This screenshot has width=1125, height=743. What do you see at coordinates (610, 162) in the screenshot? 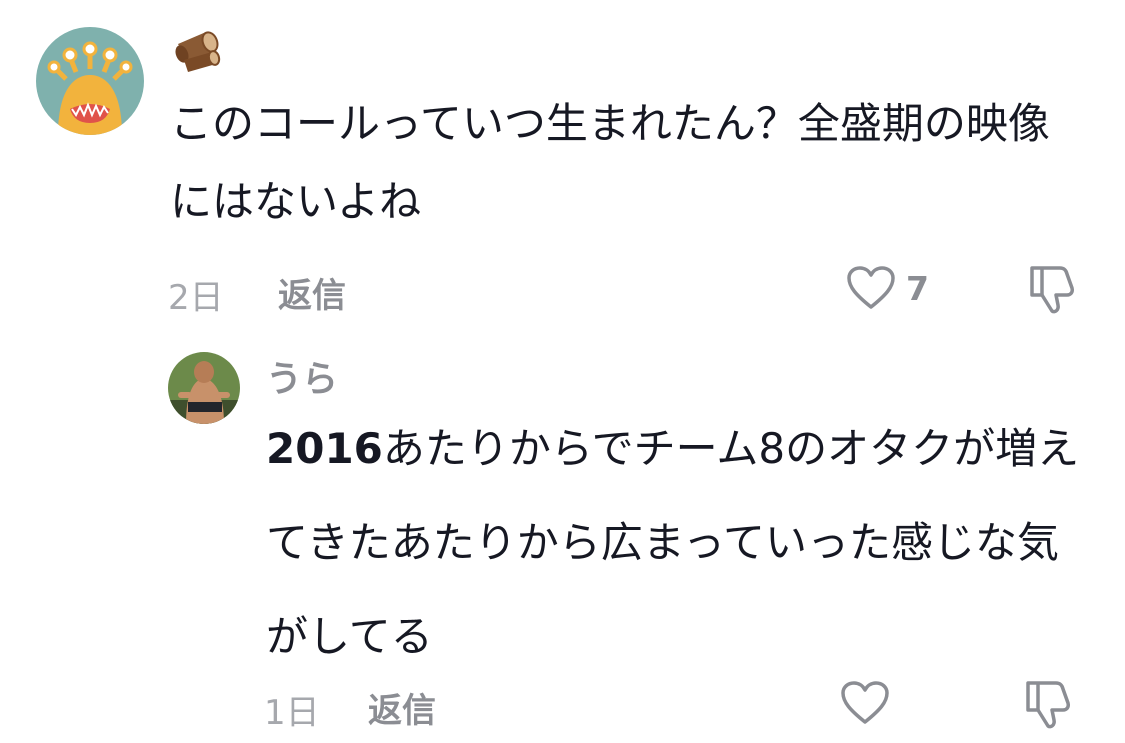
I see `comment-text: このコールっていつ生まれたん？全盛期の映像にはないよね` at bounding box center [610, 162].